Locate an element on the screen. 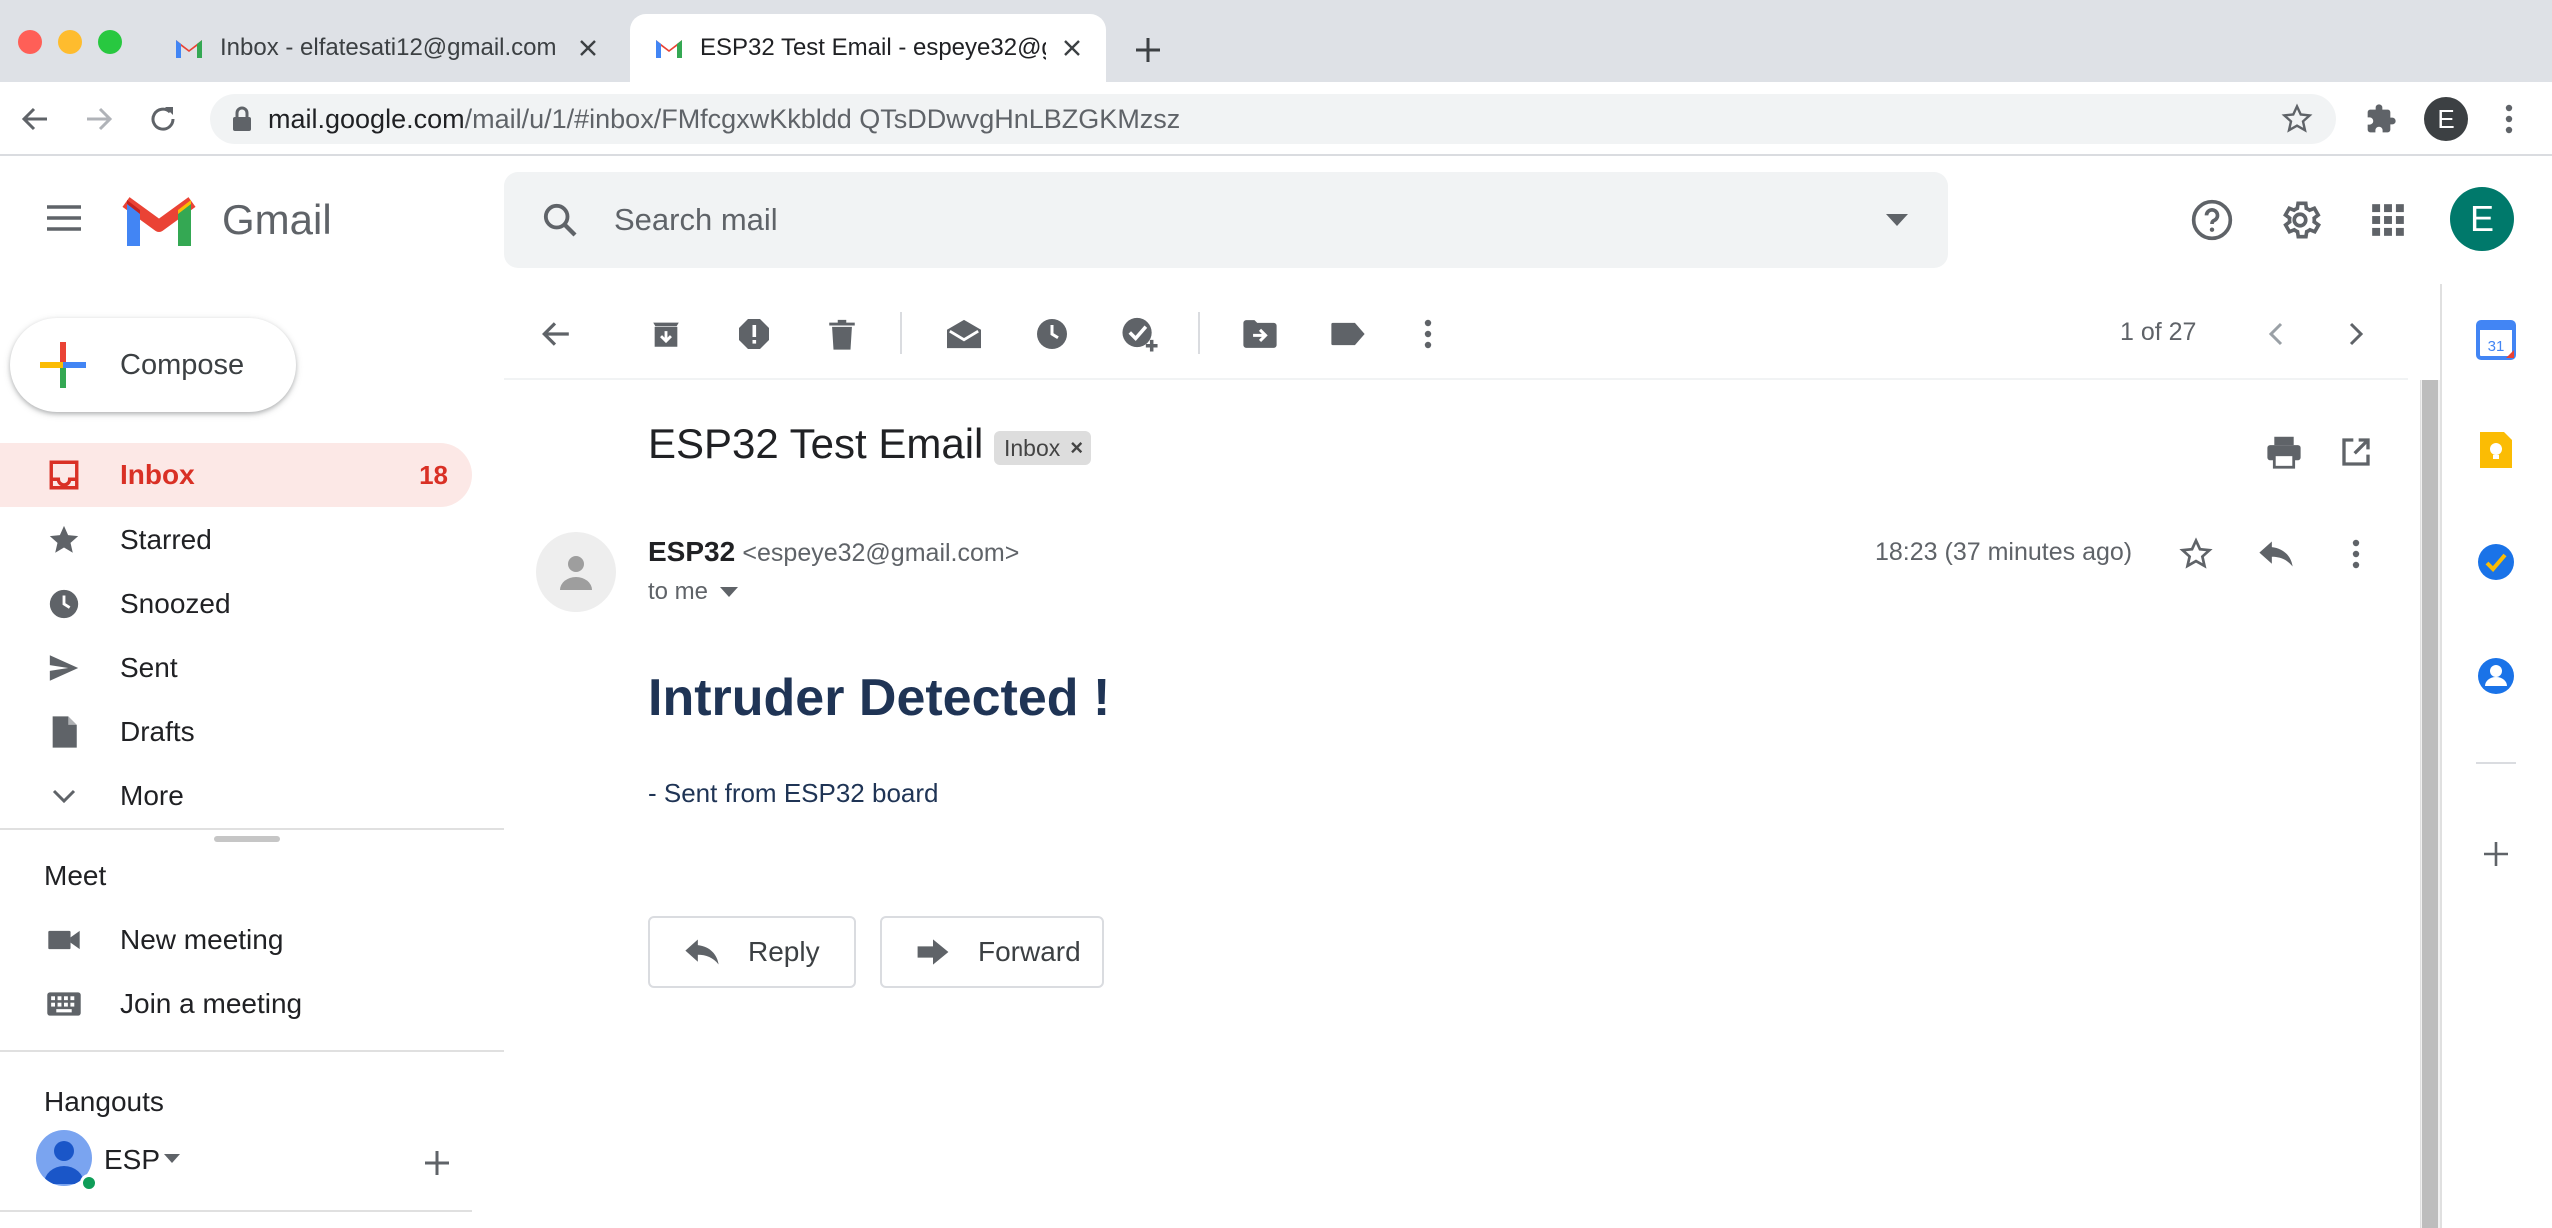 The image size is (2552, 1228). scrollbar-thumb is located at coordinates (2430, 804).